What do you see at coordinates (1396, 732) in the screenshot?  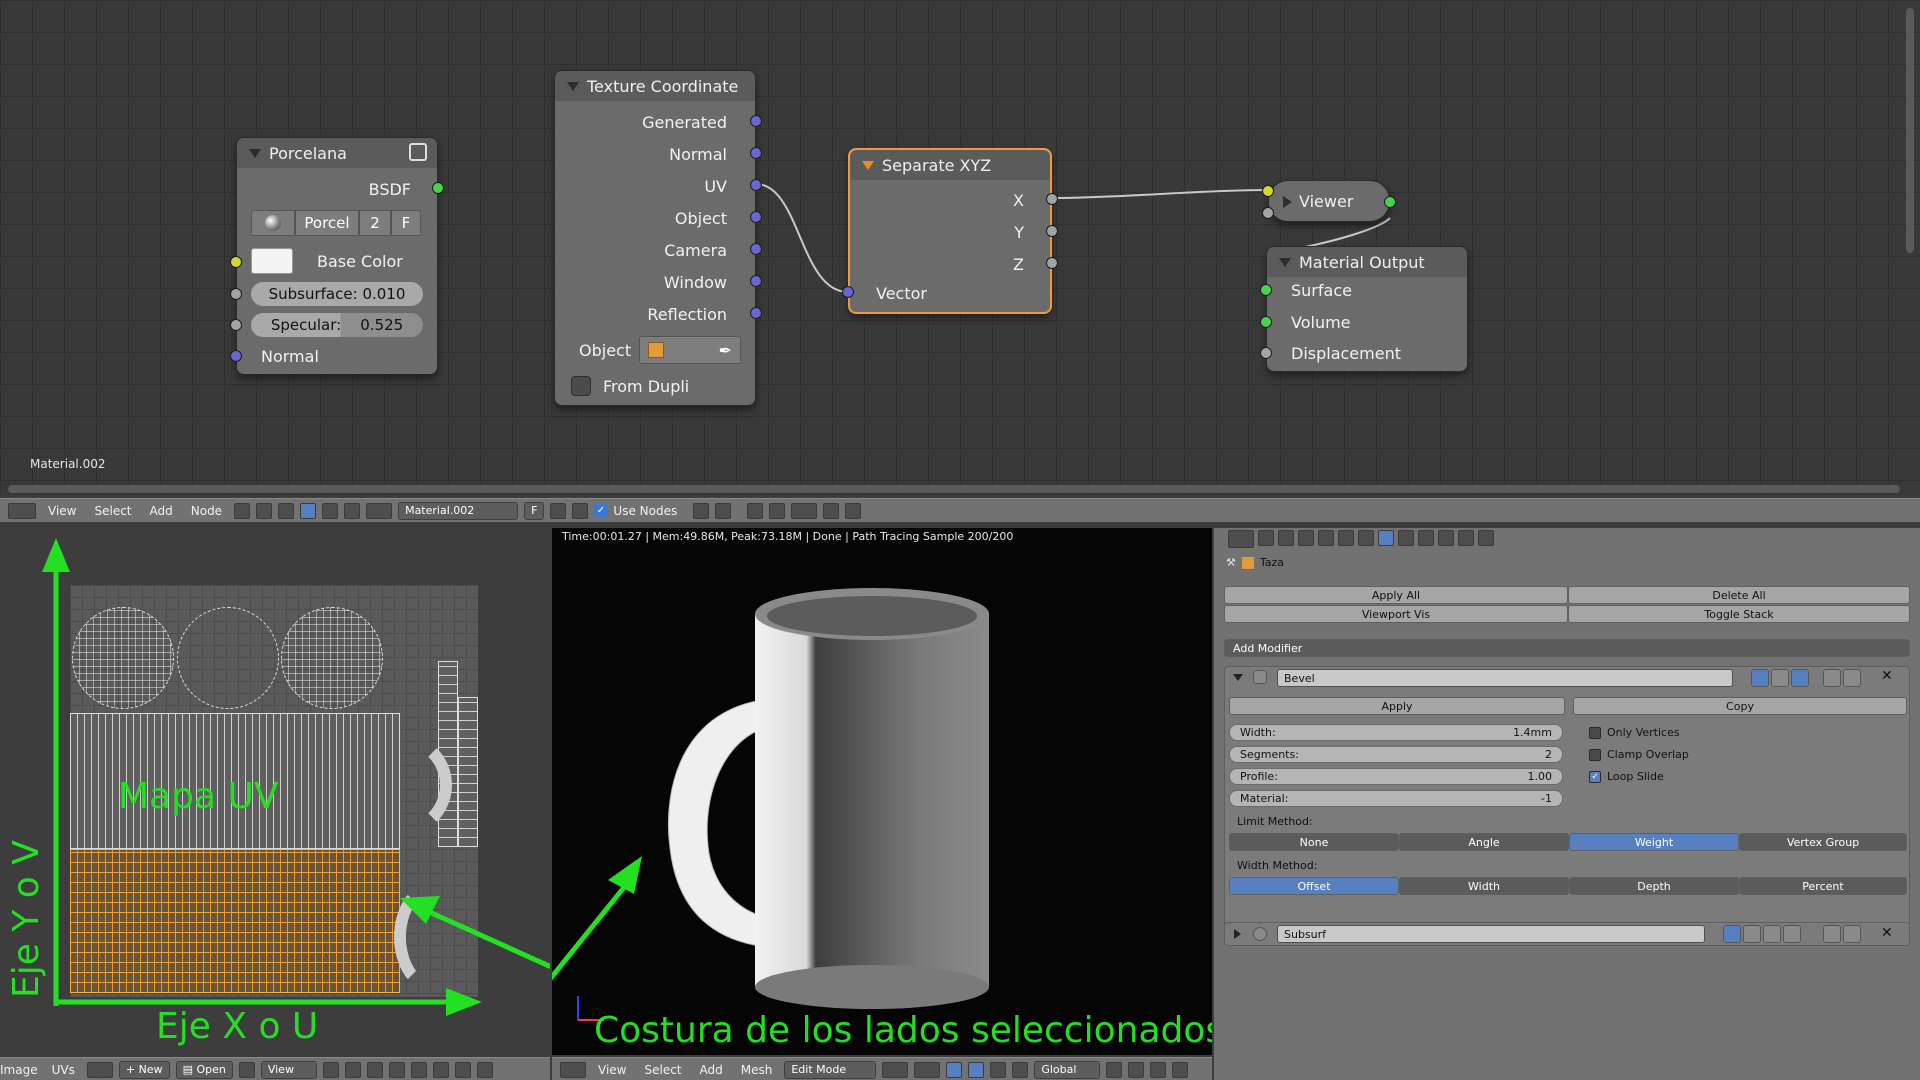 I see `width-slider: Width: 1.4mm` at bounding box center [1396, 732].